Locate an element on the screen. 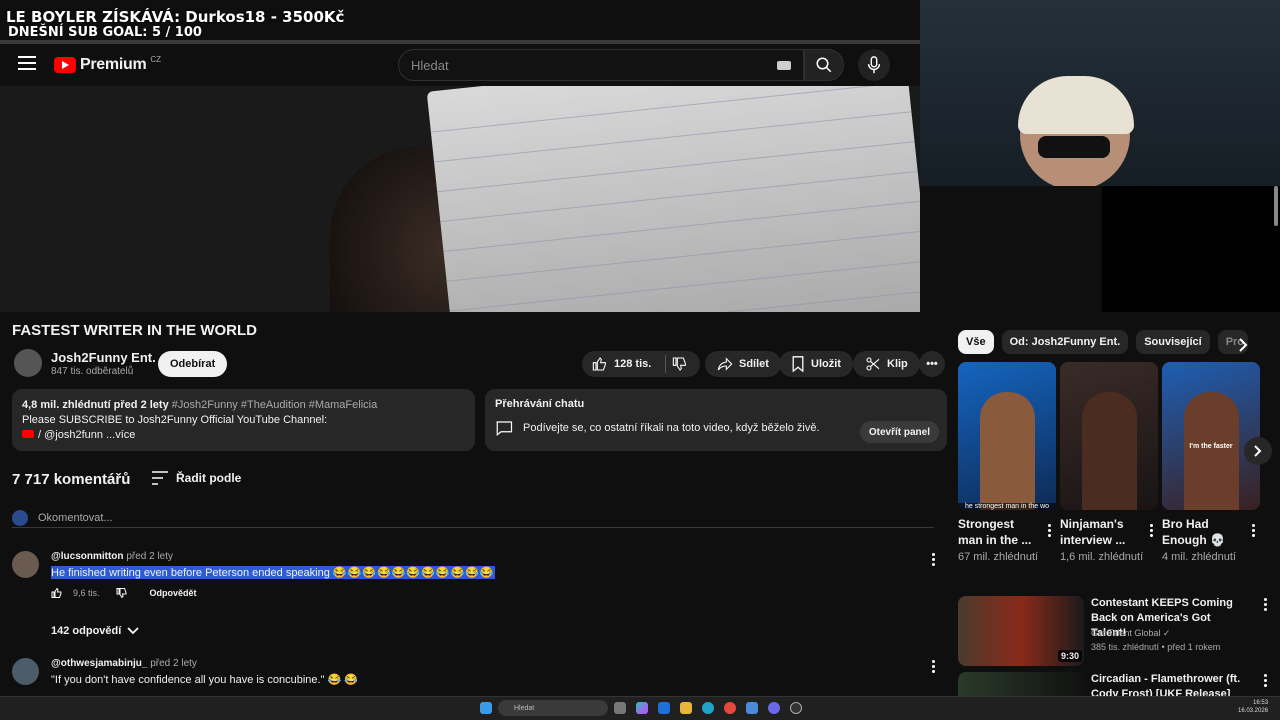  taskbar-search: Hledat is located at coordinates (553, 708).